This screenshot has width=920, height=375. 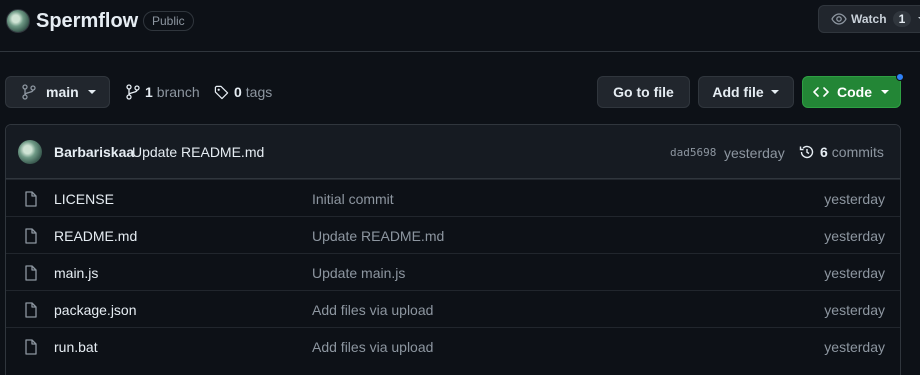 I want to click on branch-name: main, so click(x=62, y=92).